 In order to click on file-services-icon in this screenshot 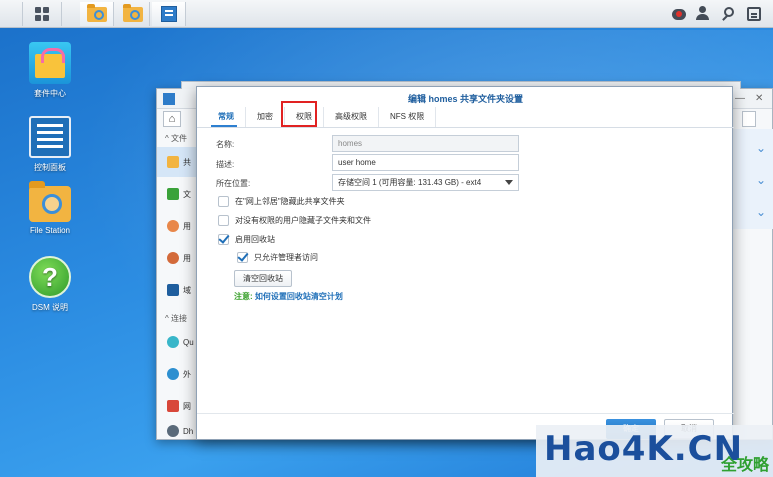, I will do `click(173, 194)`.